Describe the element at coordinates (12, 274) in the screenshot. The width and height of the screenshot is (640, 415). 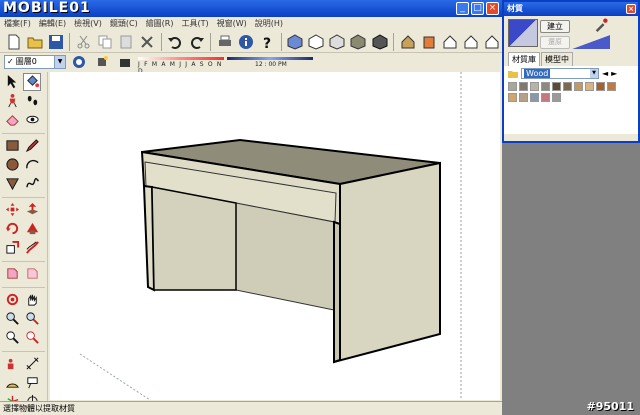
I see `intersect-tool` at that location.